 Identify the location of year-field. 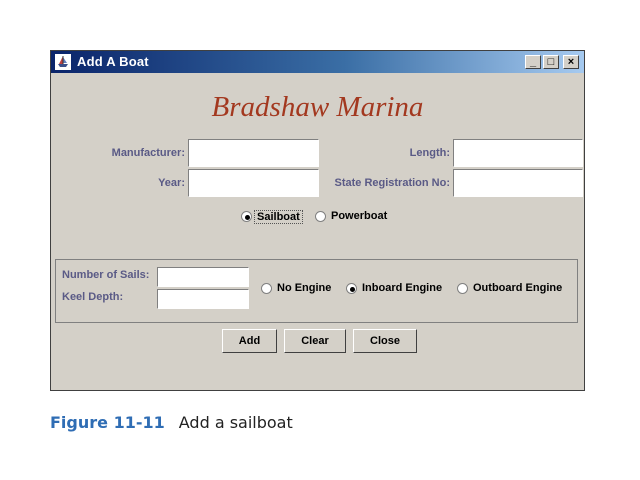
(253, 183).